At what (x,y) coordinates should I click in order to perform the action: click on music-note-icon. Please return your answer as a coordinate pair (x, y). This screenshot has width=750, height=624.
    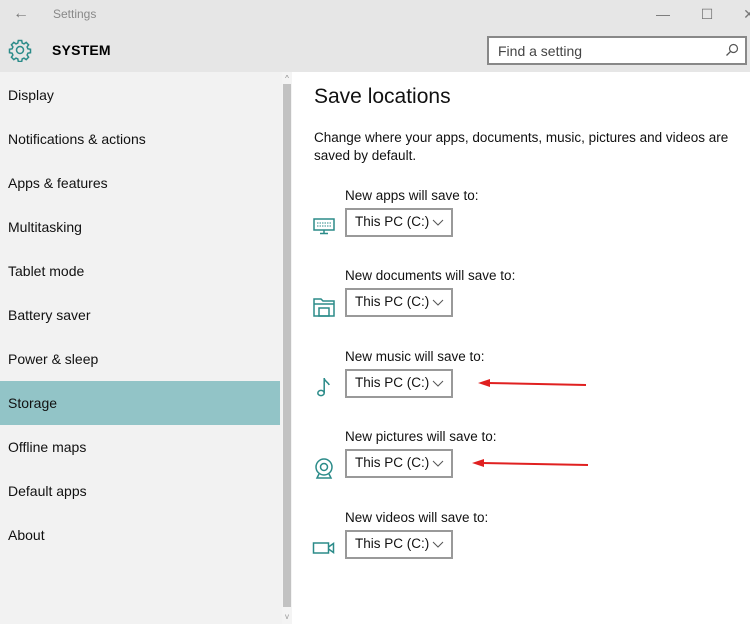
    Looking at the image, I should click on (323, 387).